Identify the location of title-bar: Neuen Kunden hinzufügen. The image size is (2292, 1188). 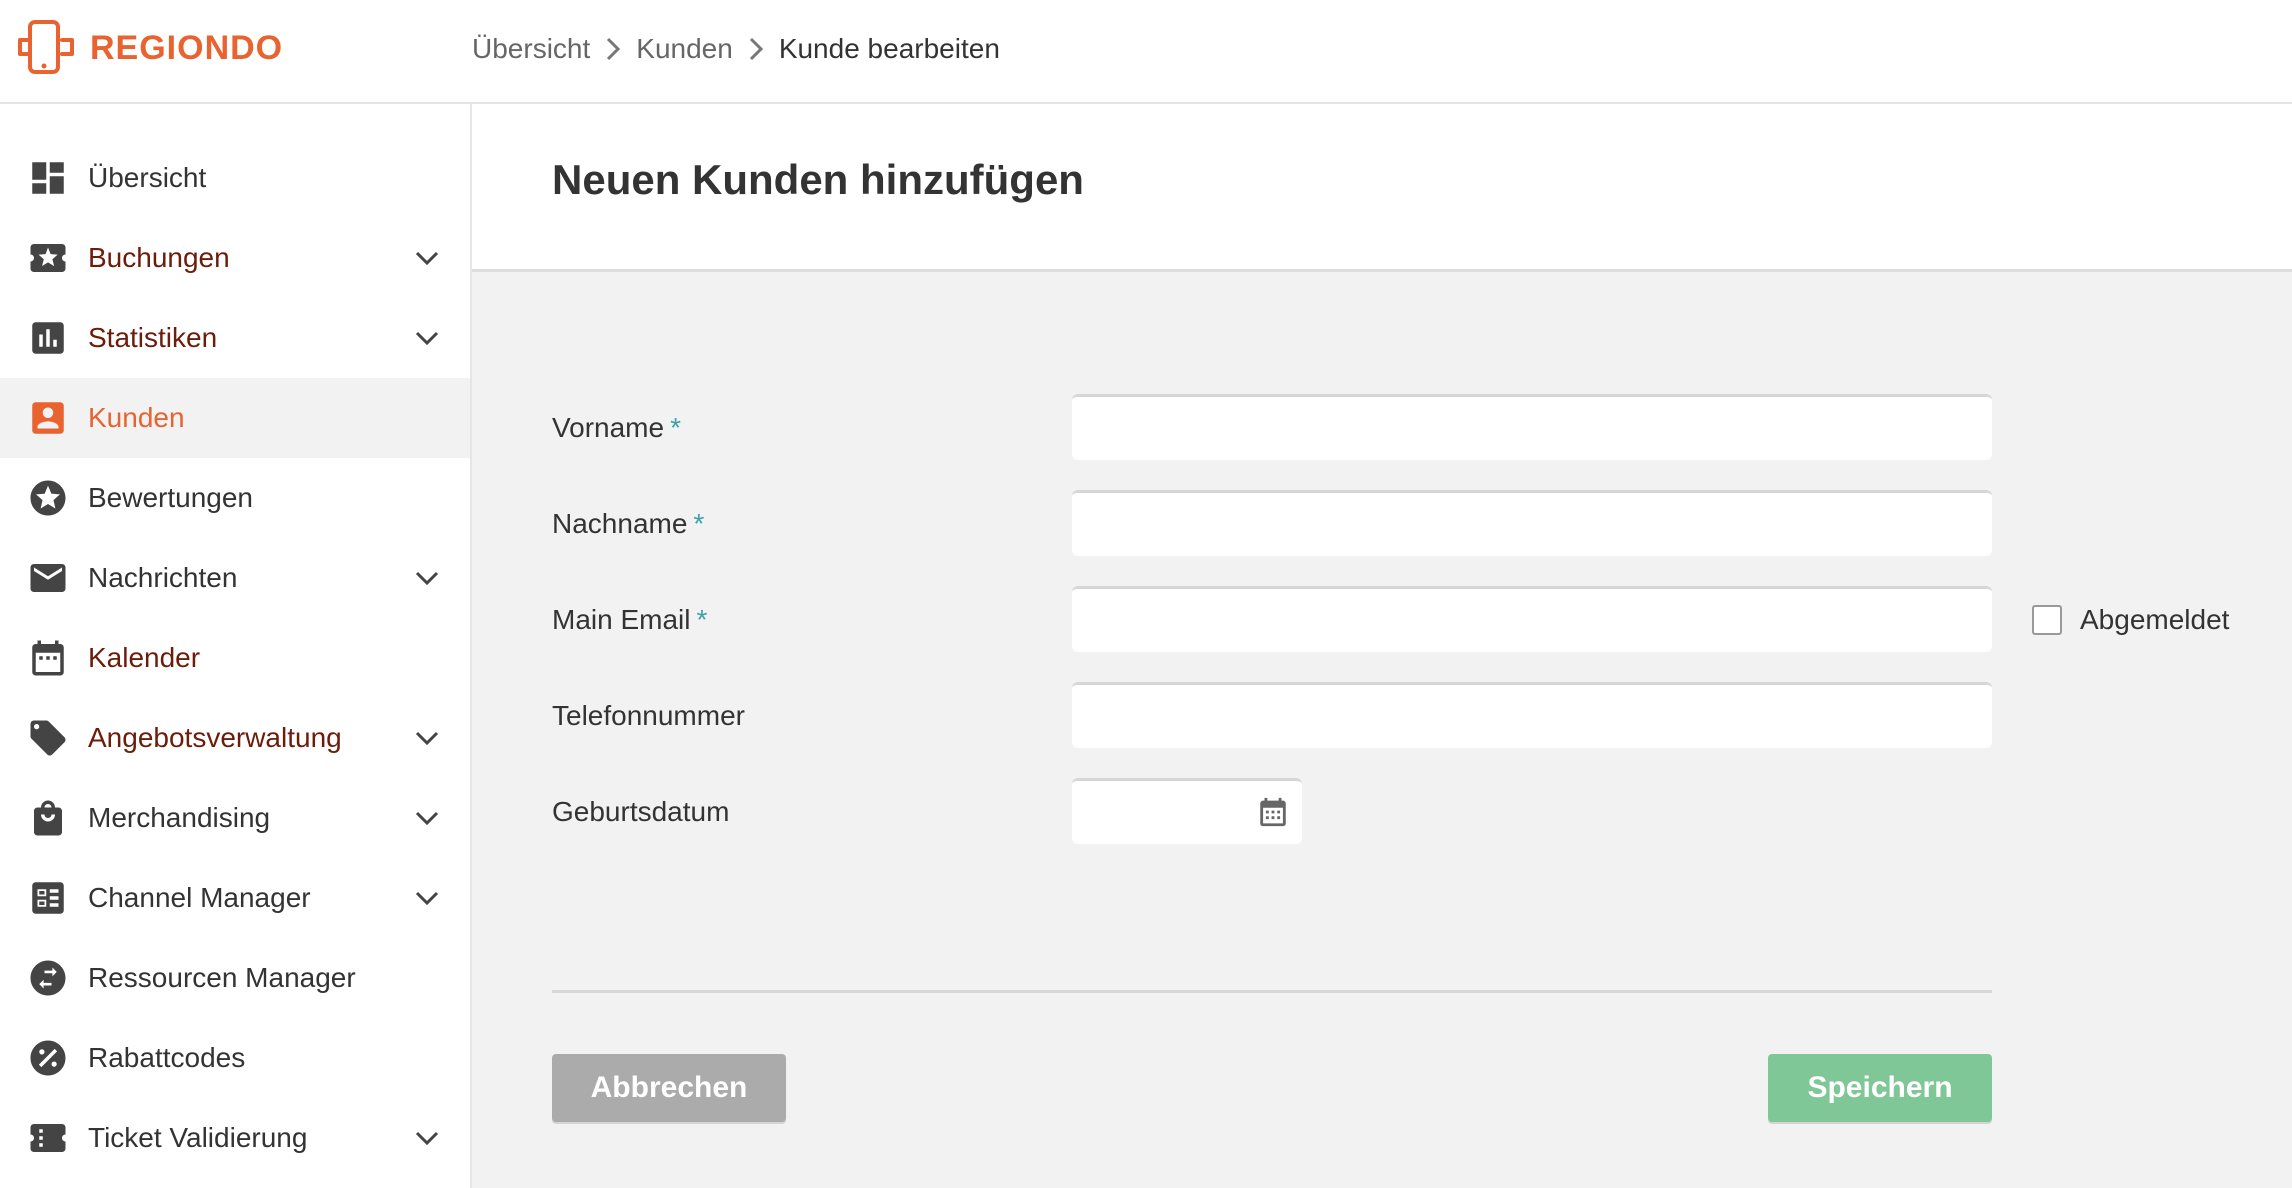
(1382, 188).